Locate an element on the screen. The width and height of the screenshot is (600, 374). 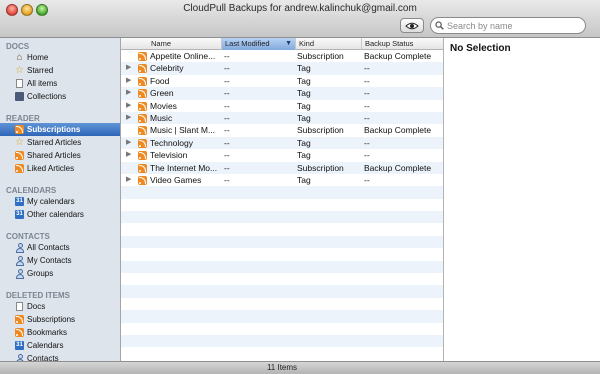
sidebar-item-label: My calendars is located at coordinates (51, 201).